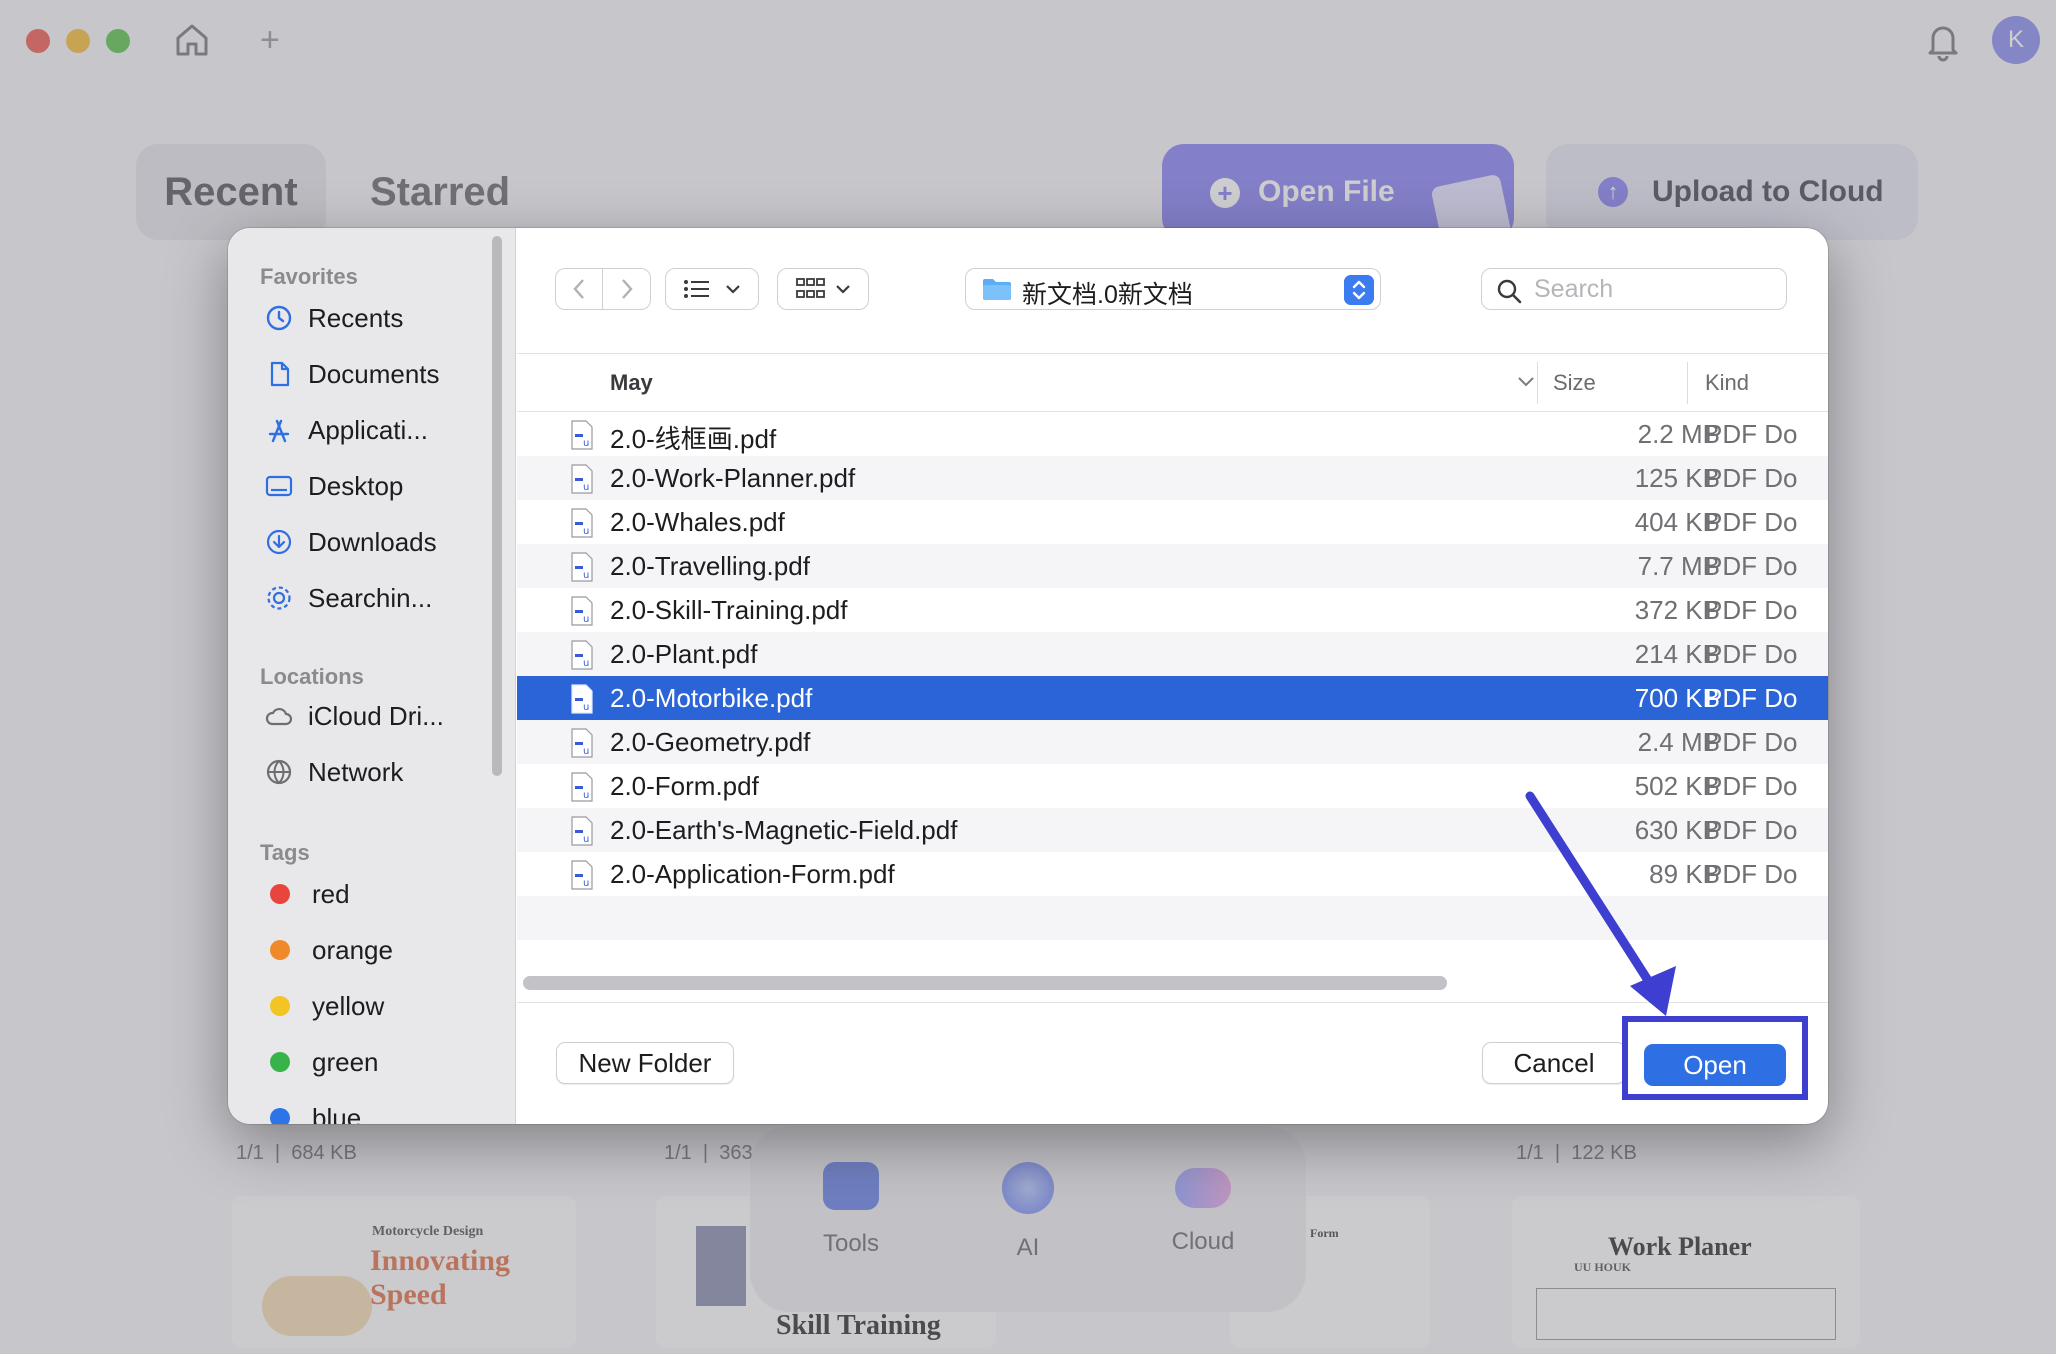 The image size is (2056, 1354). What do you see at coordinates (374, 1062) in the screenshot?
I see `sidebar-tag-green: green` at bounding box center [374, 1062].